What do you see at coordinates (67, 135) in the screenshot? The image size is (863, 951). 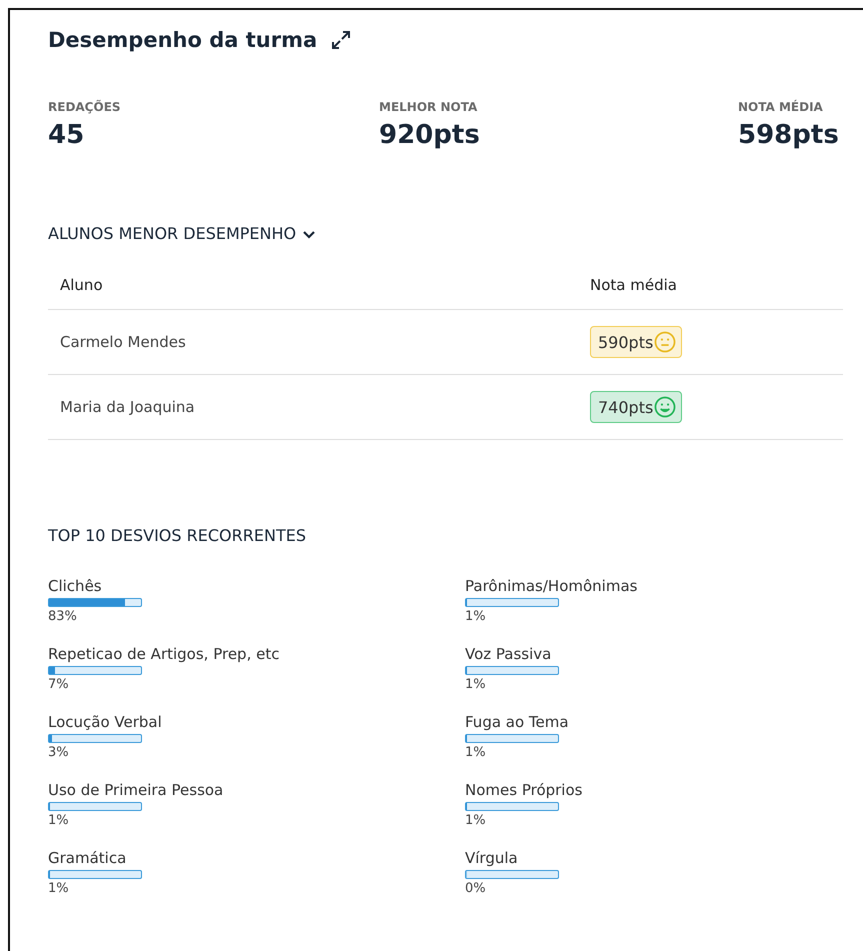 I see `stat-value: 45` at bounding box center [67, 135].